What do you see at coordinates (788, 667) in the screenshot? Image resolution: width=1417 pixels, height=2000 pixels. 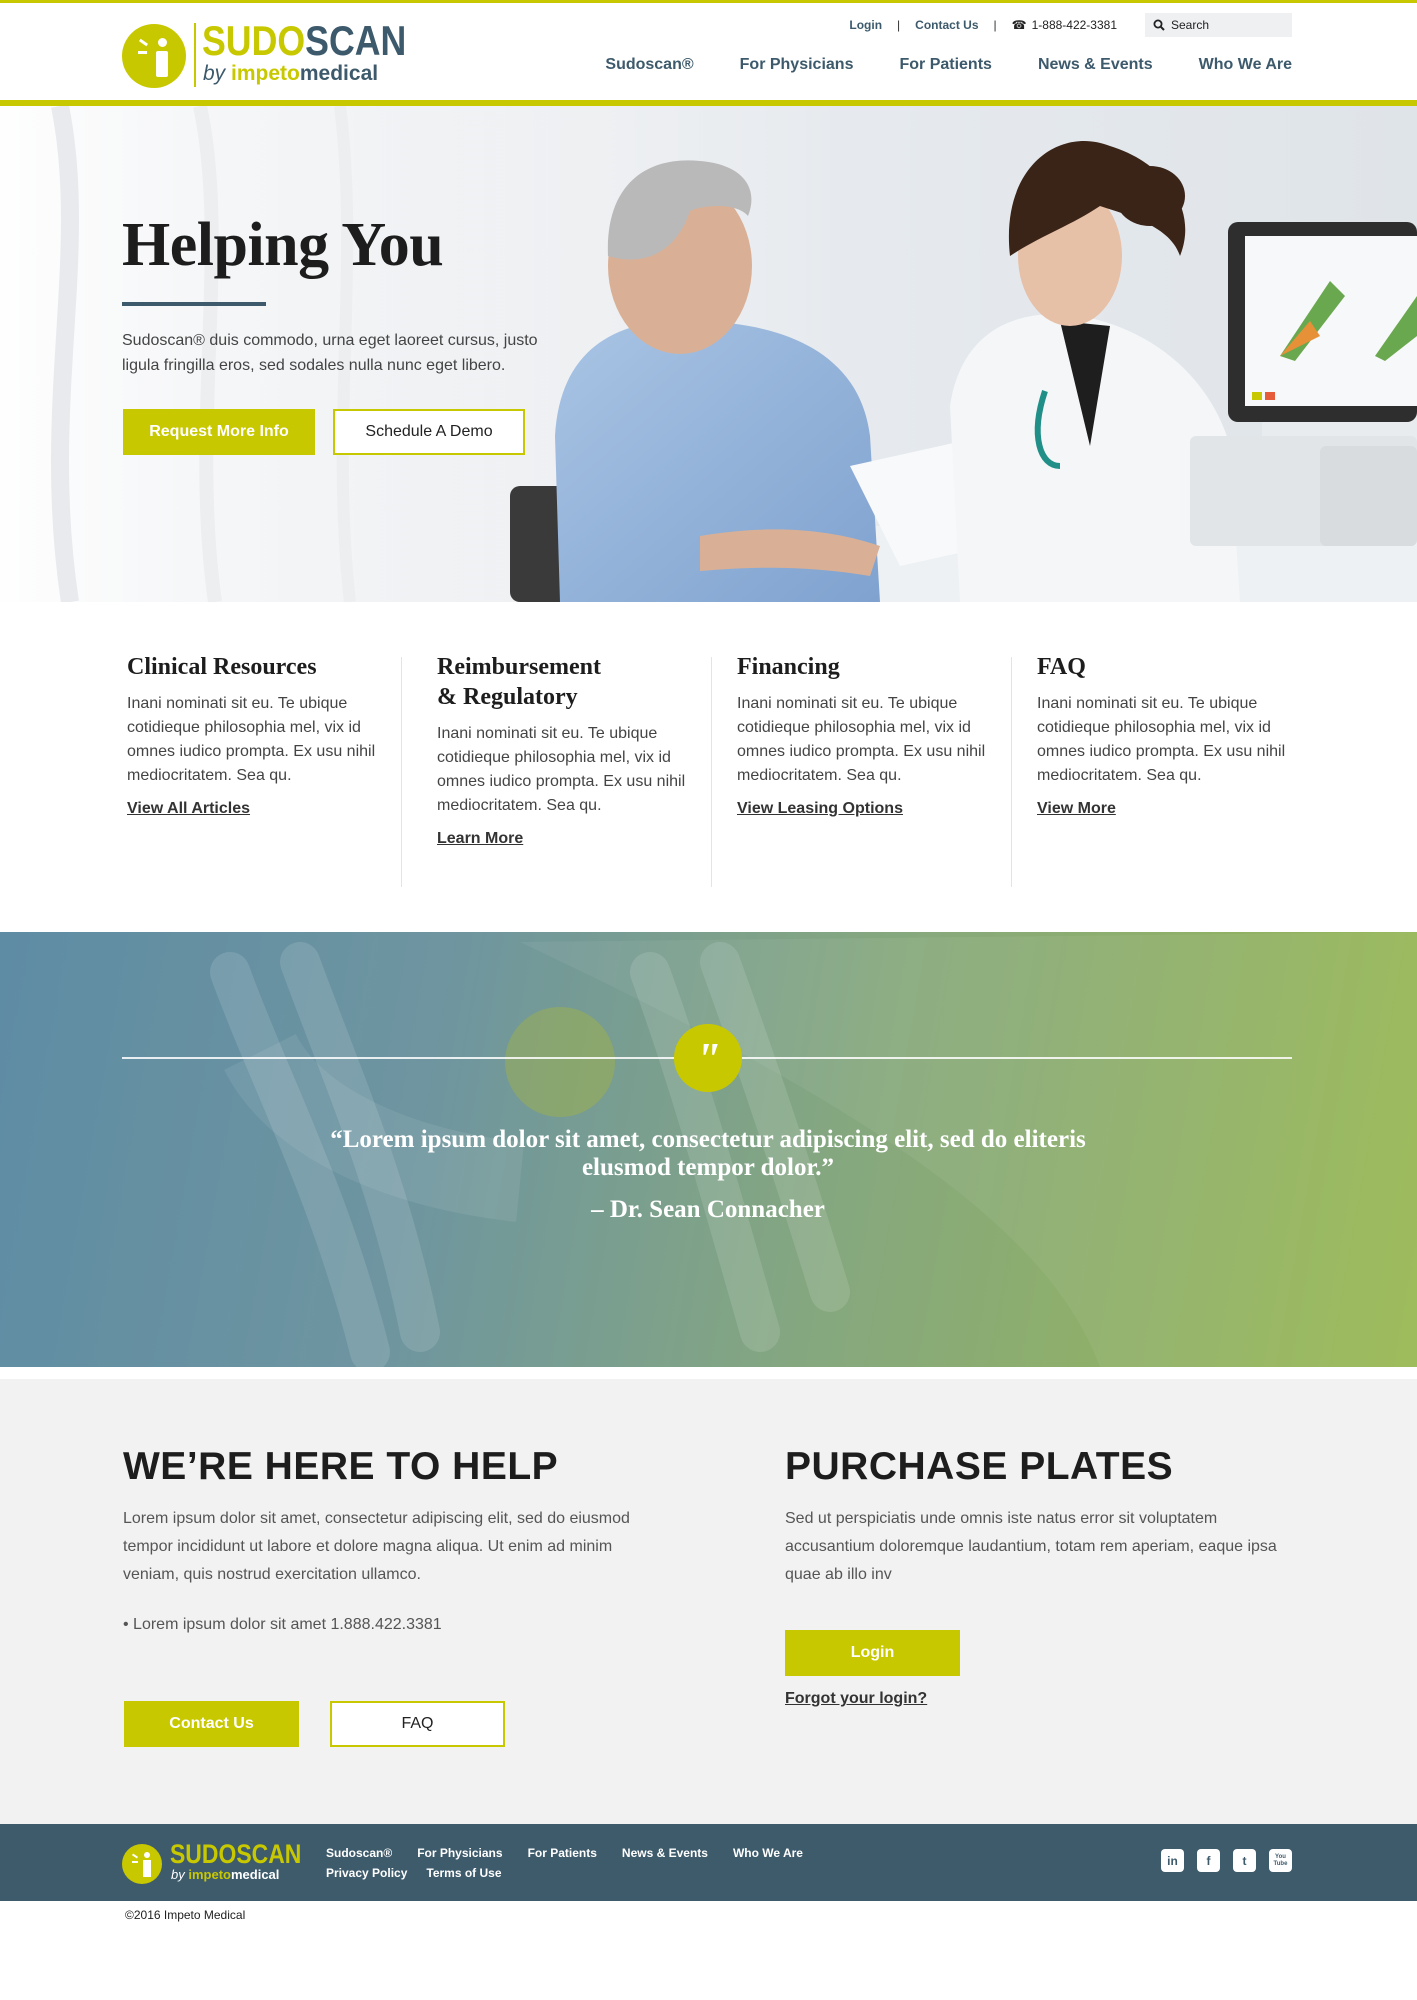 I see `card-title: Financing` at bounding box center [788, 667].